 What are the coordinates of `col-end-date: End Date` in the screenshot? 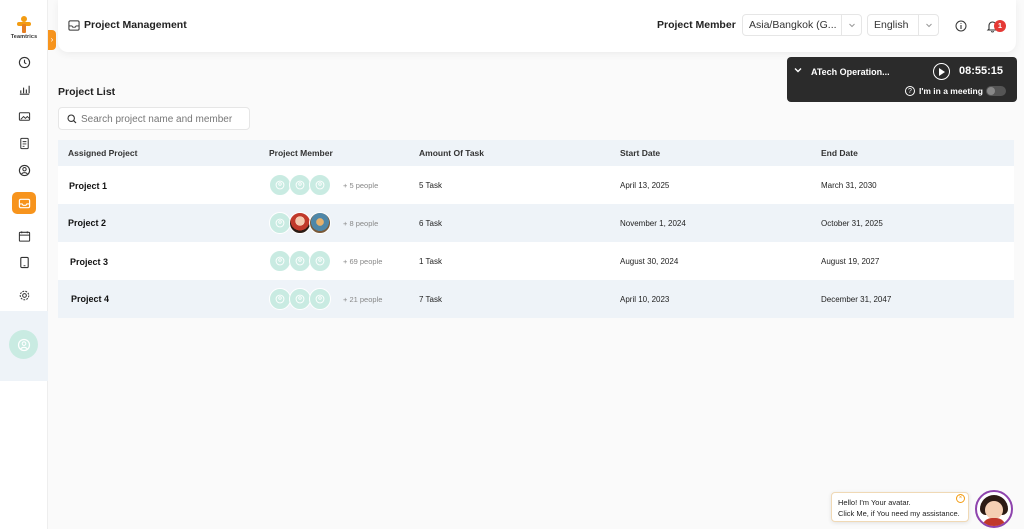 It's located at (839, 153).